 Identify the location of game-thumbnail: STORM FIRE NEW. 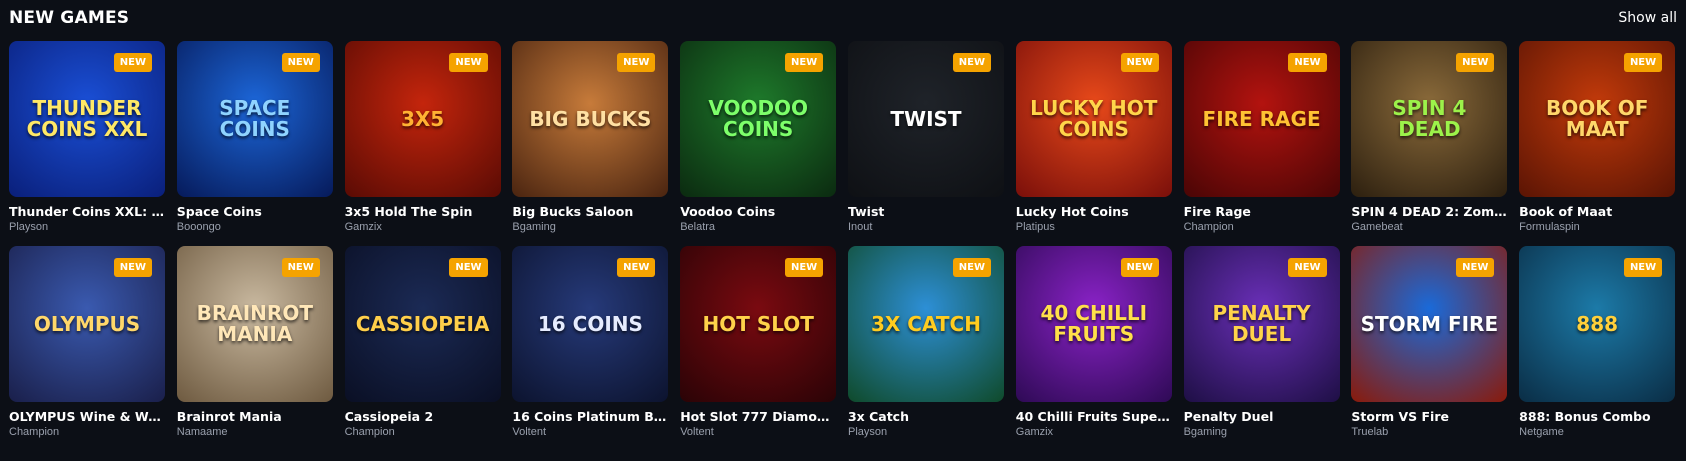
(1429, 324).